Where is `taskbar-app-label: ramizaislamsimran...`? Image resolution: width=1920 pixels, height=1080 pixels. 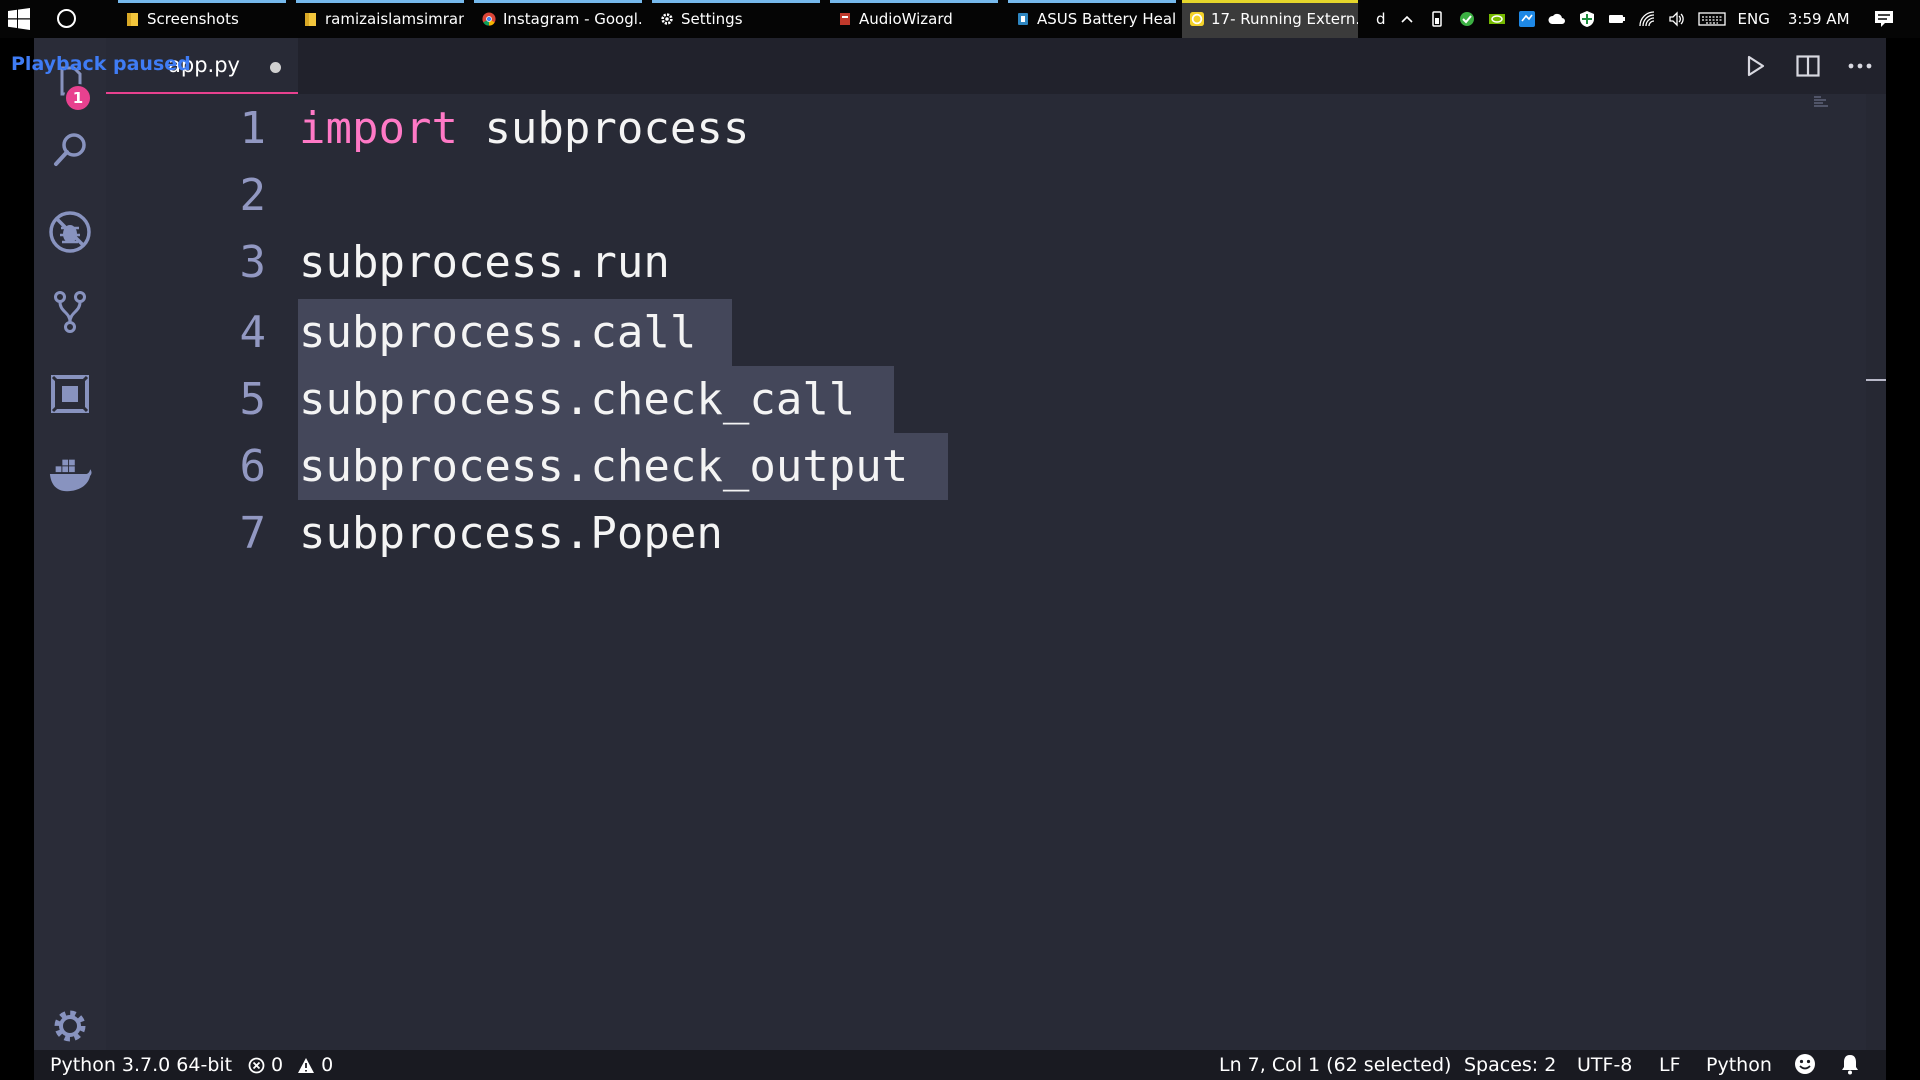
taskbar-app-label: ramizaislamsimran... is located at coordinates (394, 19).